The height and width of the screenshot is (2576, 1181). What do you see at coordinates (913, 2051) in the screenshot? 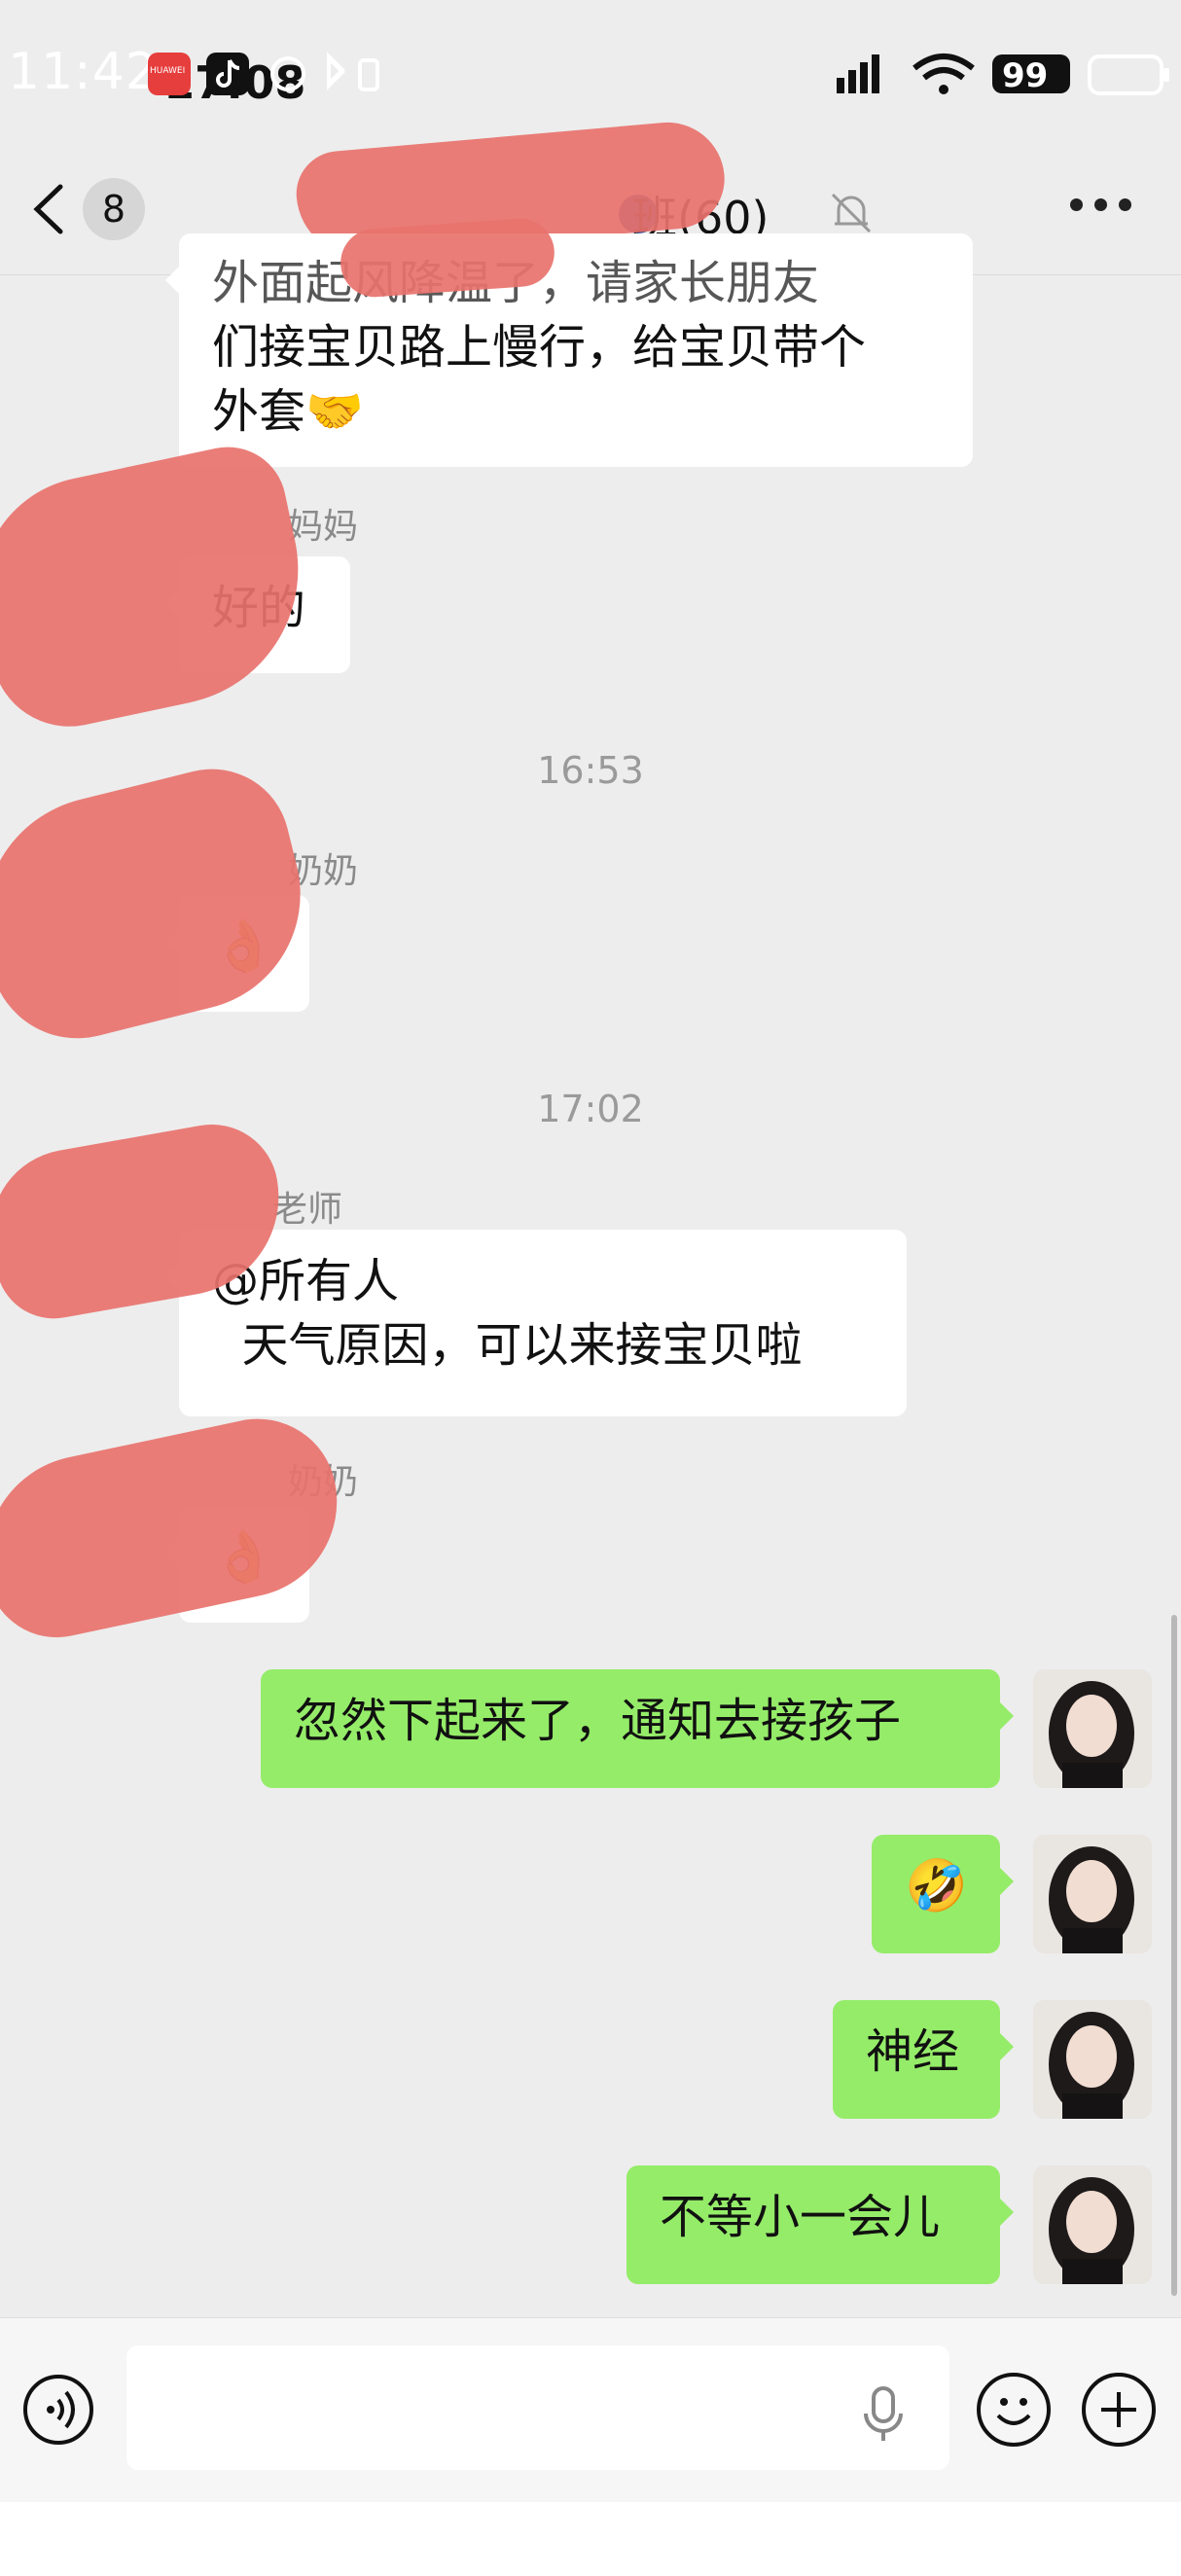
I see `message-text: 神经` at bounding box center [913, 2051].